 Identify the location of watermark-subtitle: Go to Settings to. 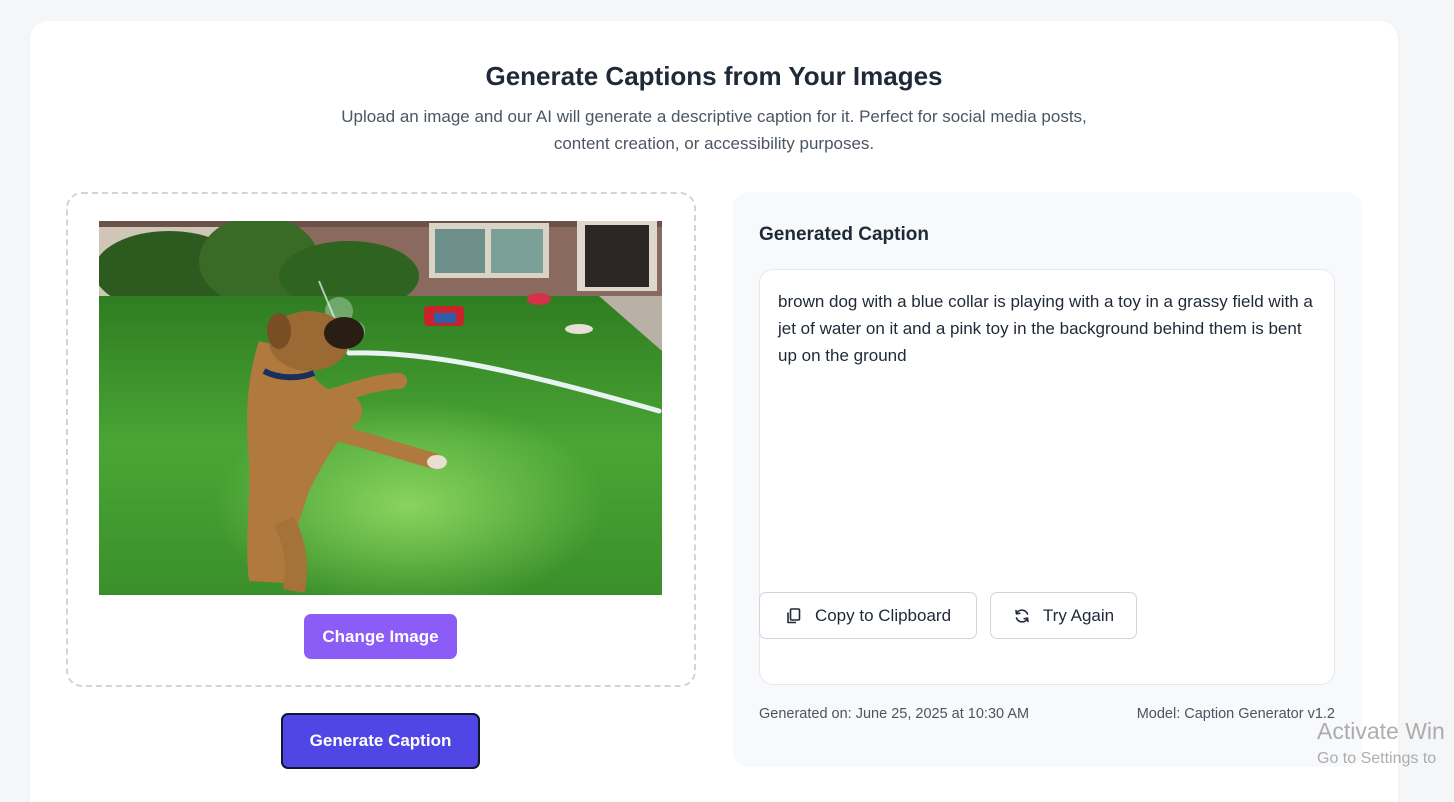
(1377, 758).